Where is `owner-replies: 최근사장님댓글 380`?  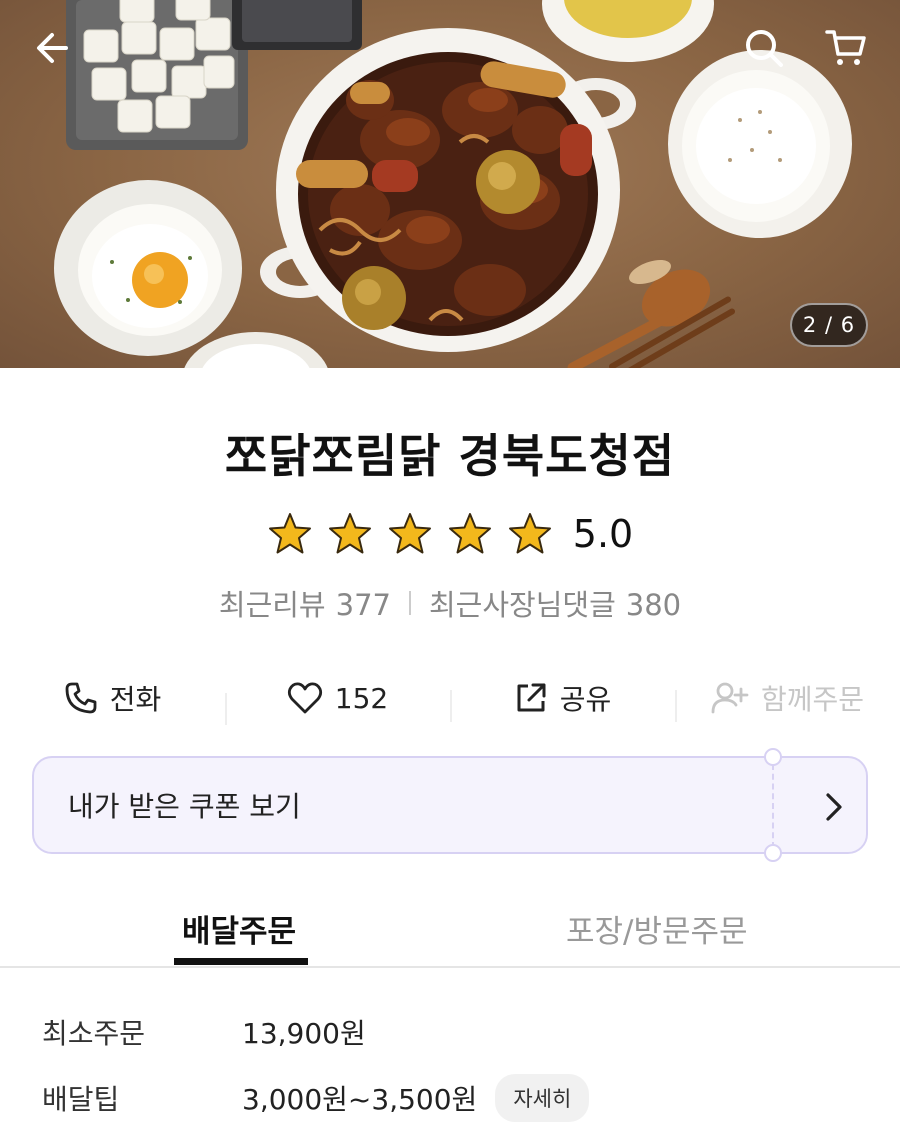 owner-replies: 최근사장님댓글 380 is located at coordinates (555, 603).